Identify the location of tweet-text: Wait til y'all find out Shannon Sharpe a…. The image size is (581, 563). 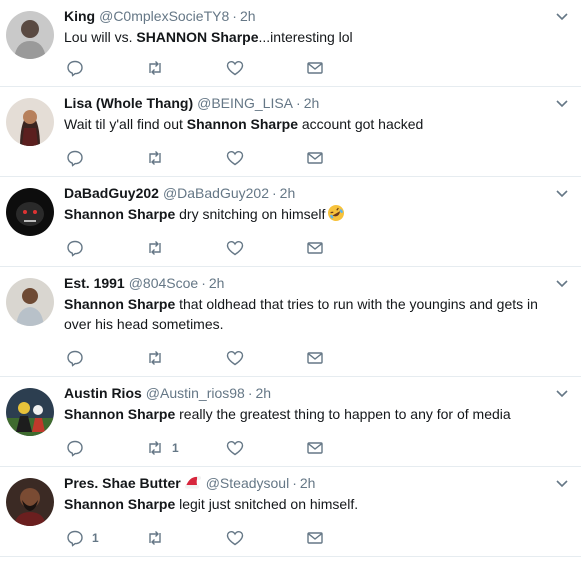
(314, 124).